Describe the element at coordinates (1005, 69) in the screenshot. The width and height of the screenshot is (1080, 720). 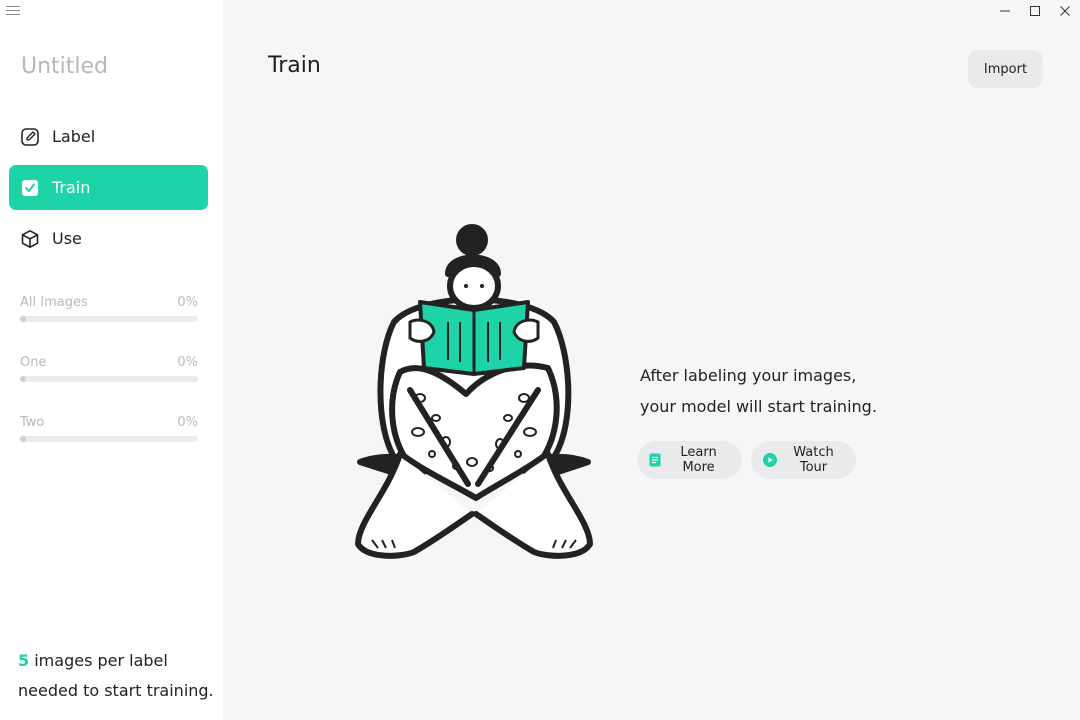
I see `import-button: Import` at that location.